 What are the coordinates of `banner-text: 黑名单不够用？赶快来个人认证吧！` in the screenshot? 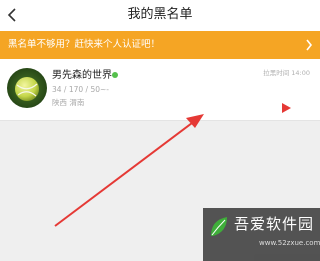 It's located at (84, 44).